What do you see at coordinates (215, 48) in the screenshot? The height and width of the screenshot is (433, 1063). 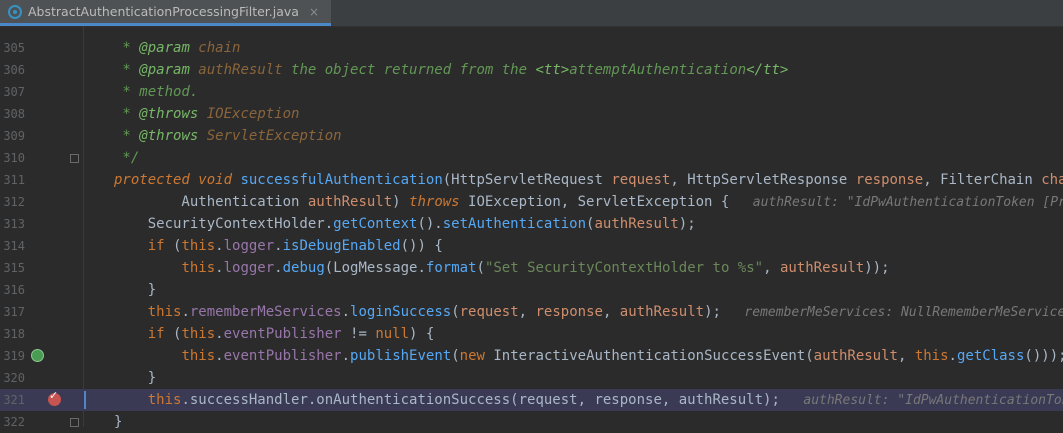 I see `code-token: chain` at bounding box center [215, 48].